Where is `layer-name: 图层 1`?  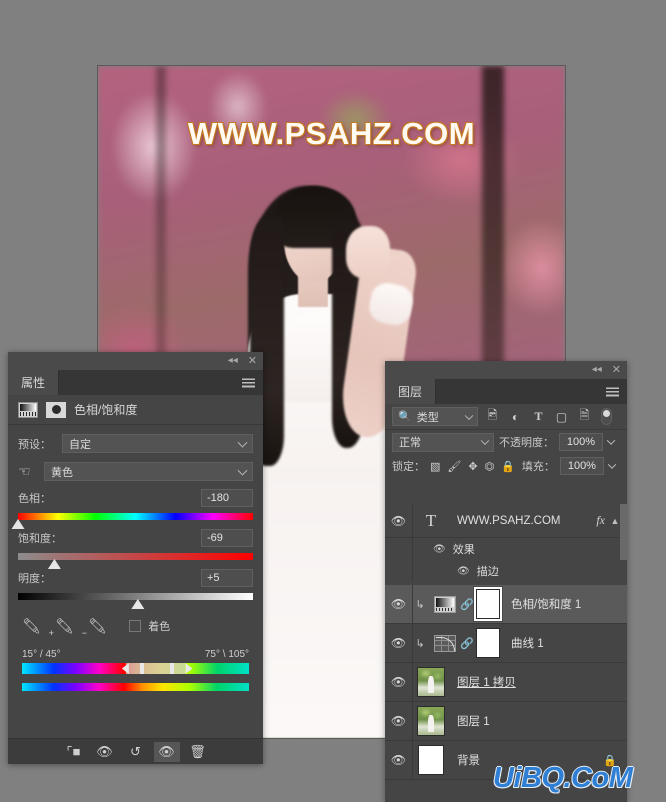
layer-name: 图层 1 is located at coordinates (533, 721).